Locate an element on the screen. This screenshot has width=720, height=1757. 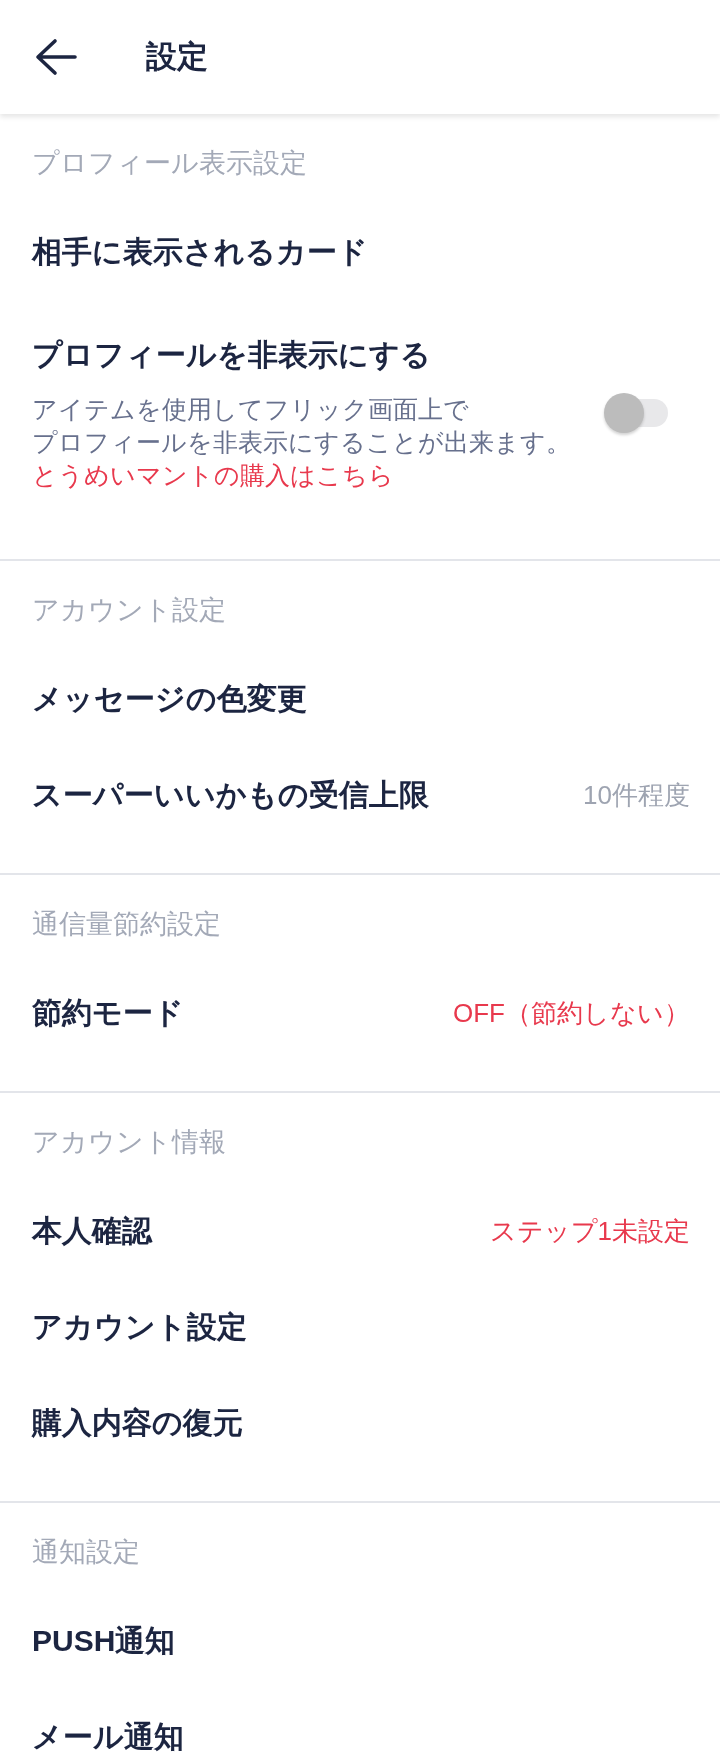
toggle-switch is located at coordinates (636, 413).